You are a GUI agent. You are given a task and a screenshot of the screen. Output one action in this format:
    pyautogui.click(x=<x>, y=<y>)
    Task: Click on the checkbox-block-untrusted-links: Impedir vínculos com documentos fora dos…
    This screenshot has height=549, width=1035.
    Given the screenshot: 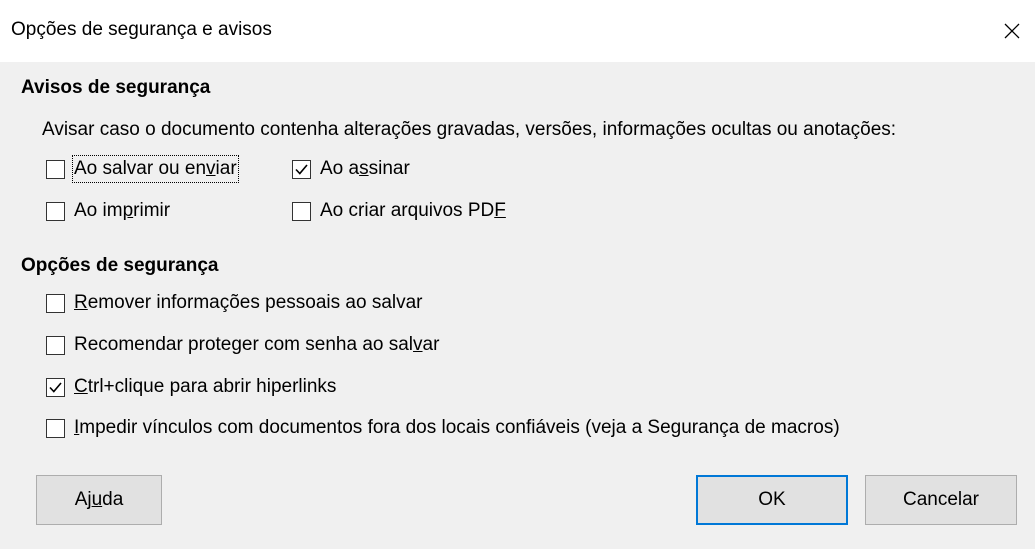 What is the action you would take?
    pyautogui.click(x=443, y=428)
    